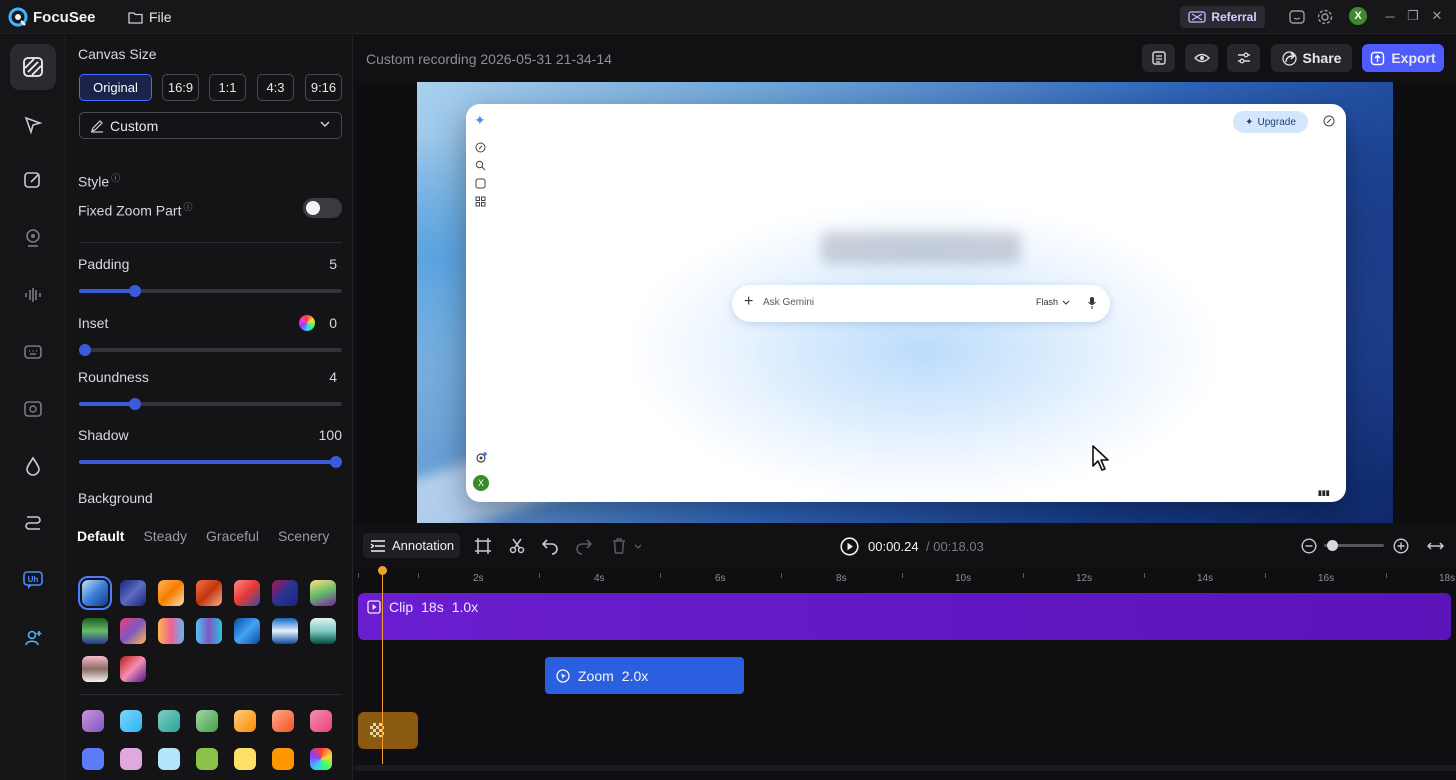 This screenshot has width=1456, height=780. I want to click on tab-default: Default, so click(100, 536).